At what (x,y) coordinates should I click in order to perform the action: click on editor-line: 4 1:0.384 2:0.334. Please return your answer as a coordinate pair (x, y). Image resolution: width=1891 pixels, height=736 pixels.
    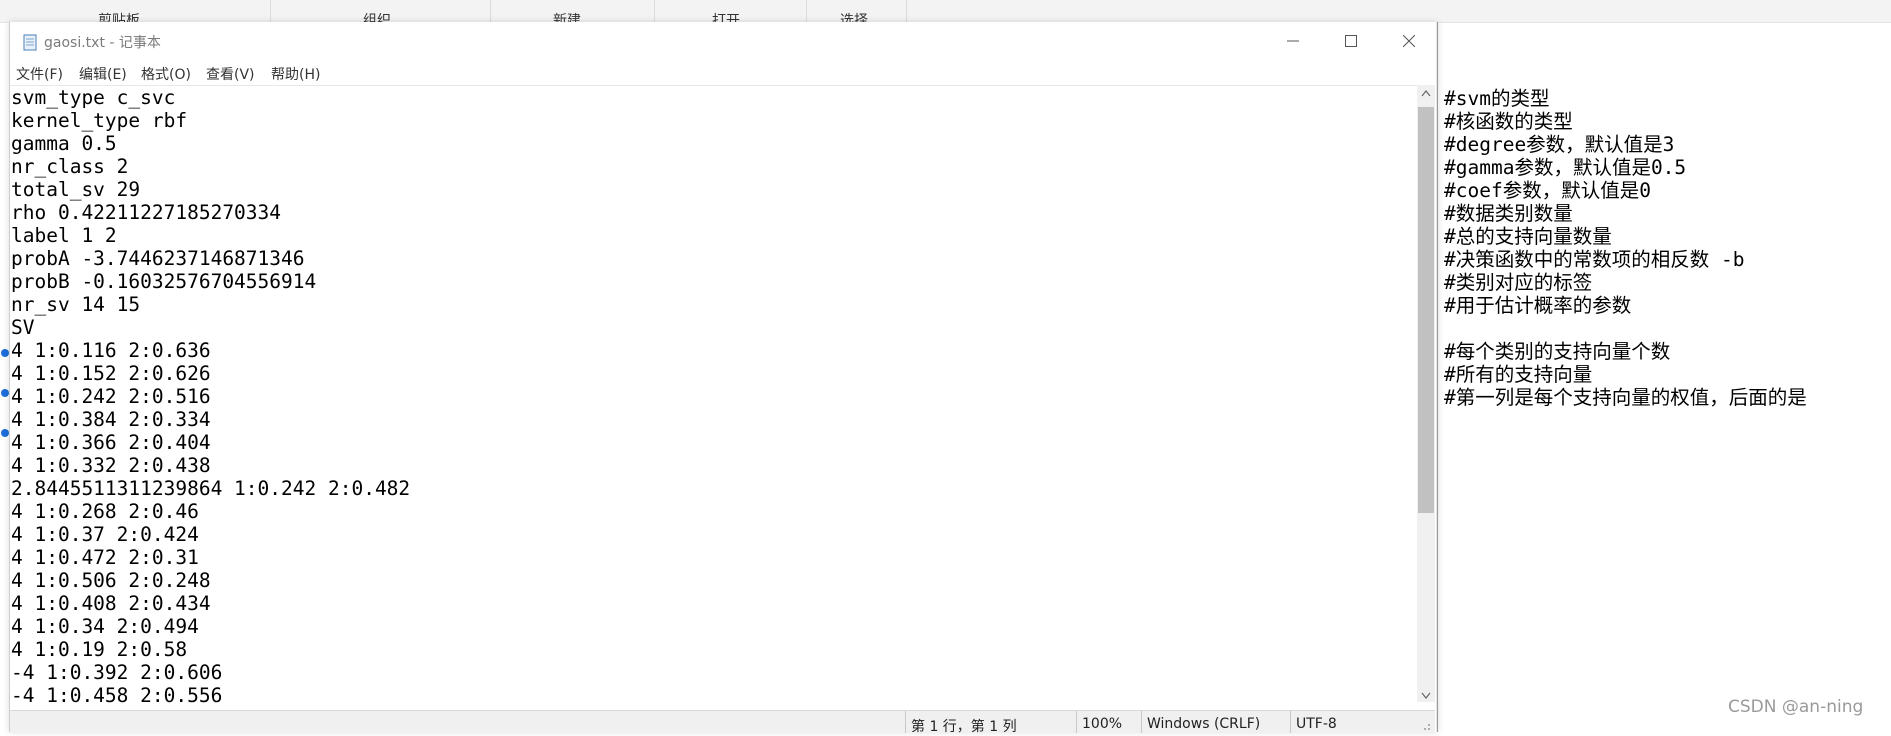
    Looking at the image, I should click on (713, 419).